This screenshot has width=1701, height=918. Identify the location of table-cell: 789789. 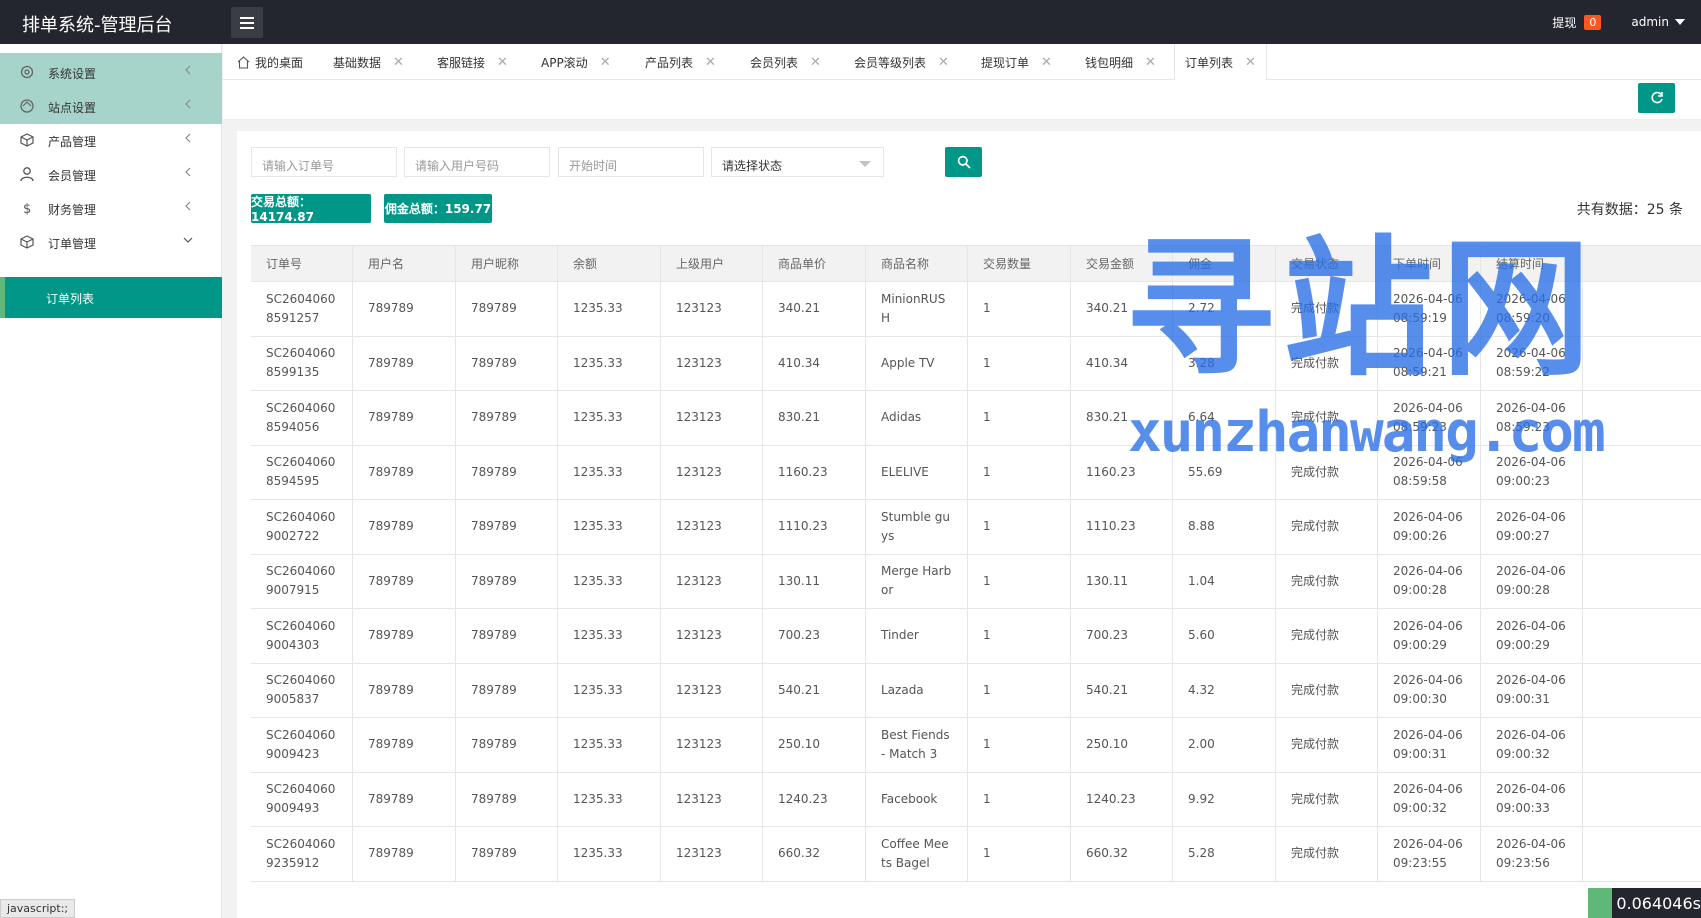
(404, 472).